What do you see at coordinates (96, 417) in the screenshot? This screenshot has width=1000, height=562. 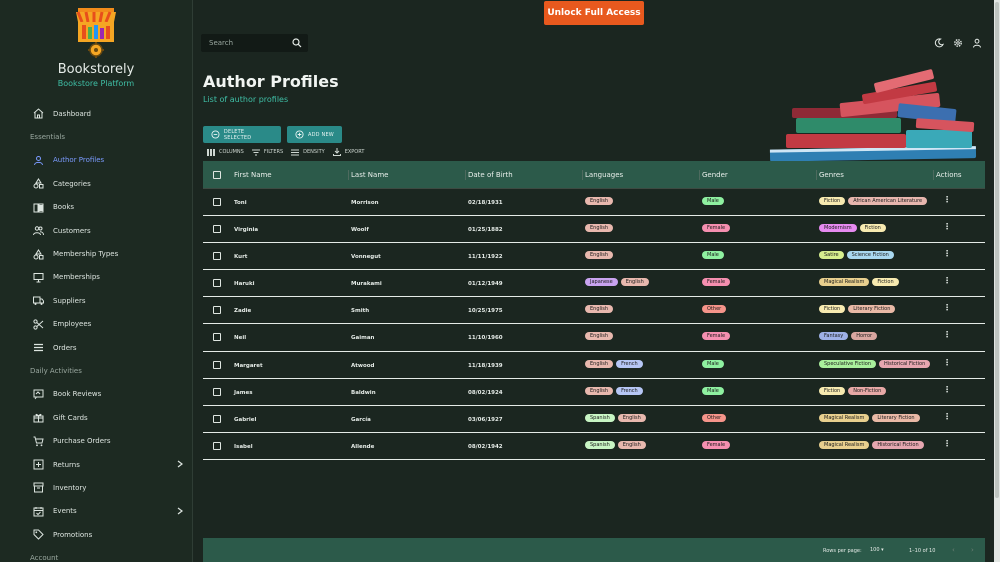 I see `sidebar-item-gift-cards: Gift Cards` at bounding box center [96, 417].